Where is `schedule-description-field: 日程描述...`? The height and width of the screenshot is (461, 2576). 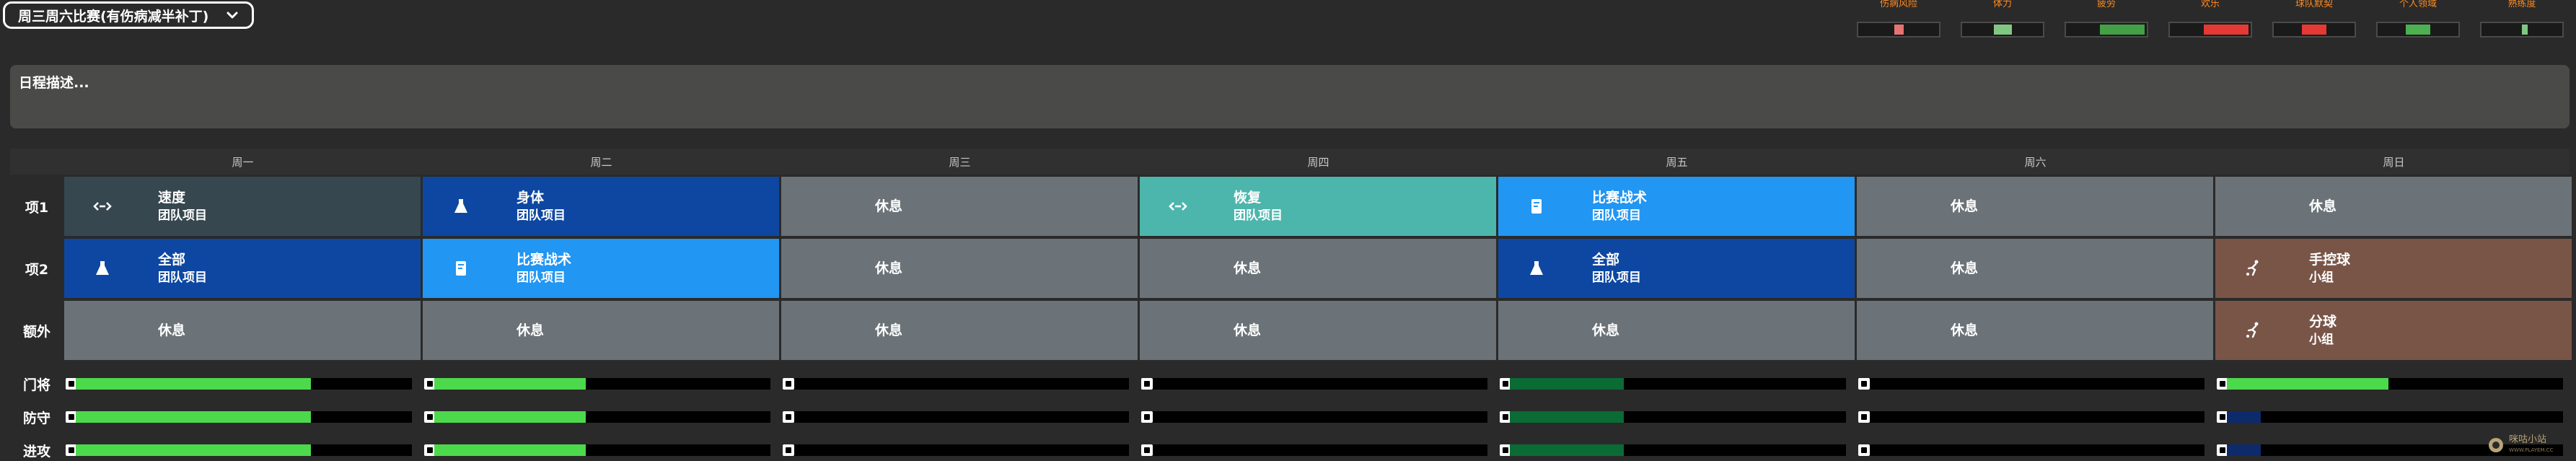
schedule-description-field: 日程描述... is located at coordinates (1290, 96).